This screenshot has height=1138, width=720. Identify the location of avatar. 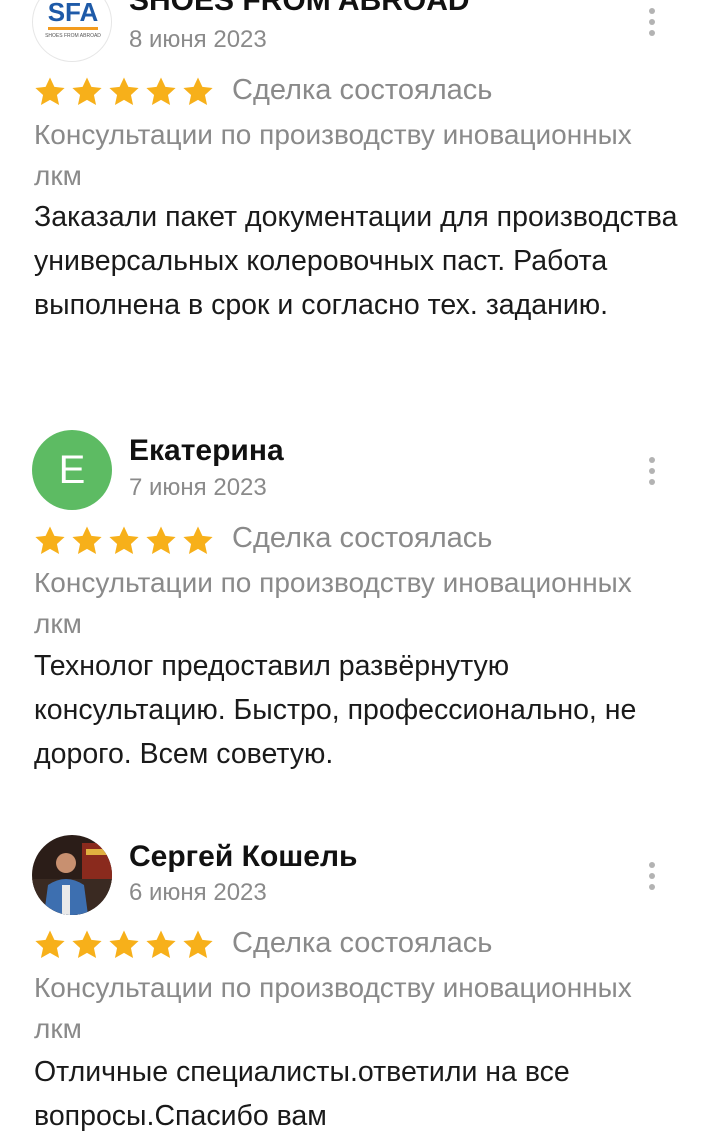
(72, 875).